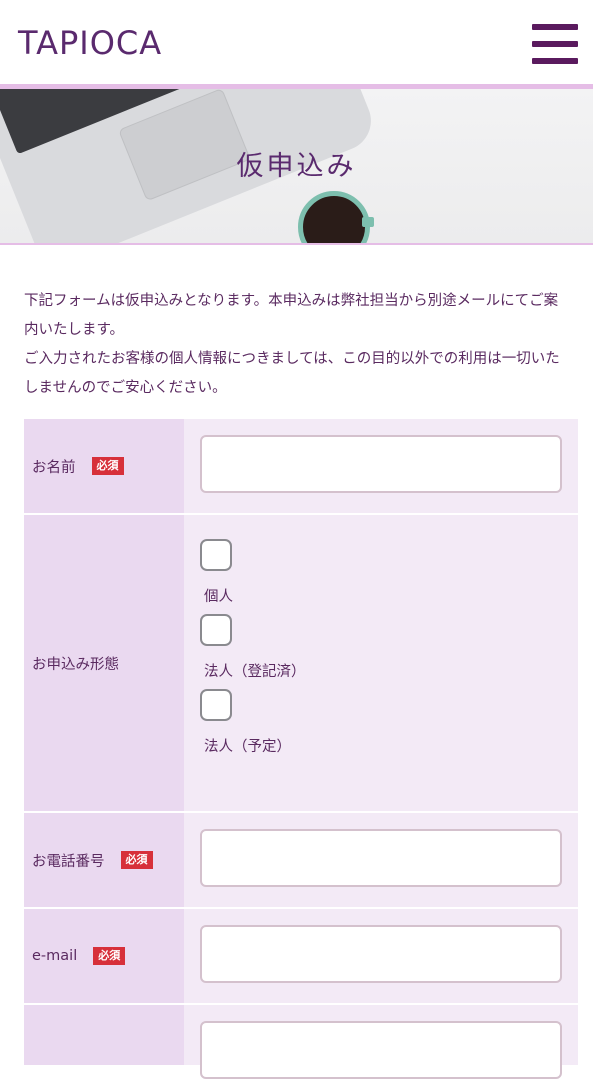  I want to click on email-field-cell, so click(381, 956).